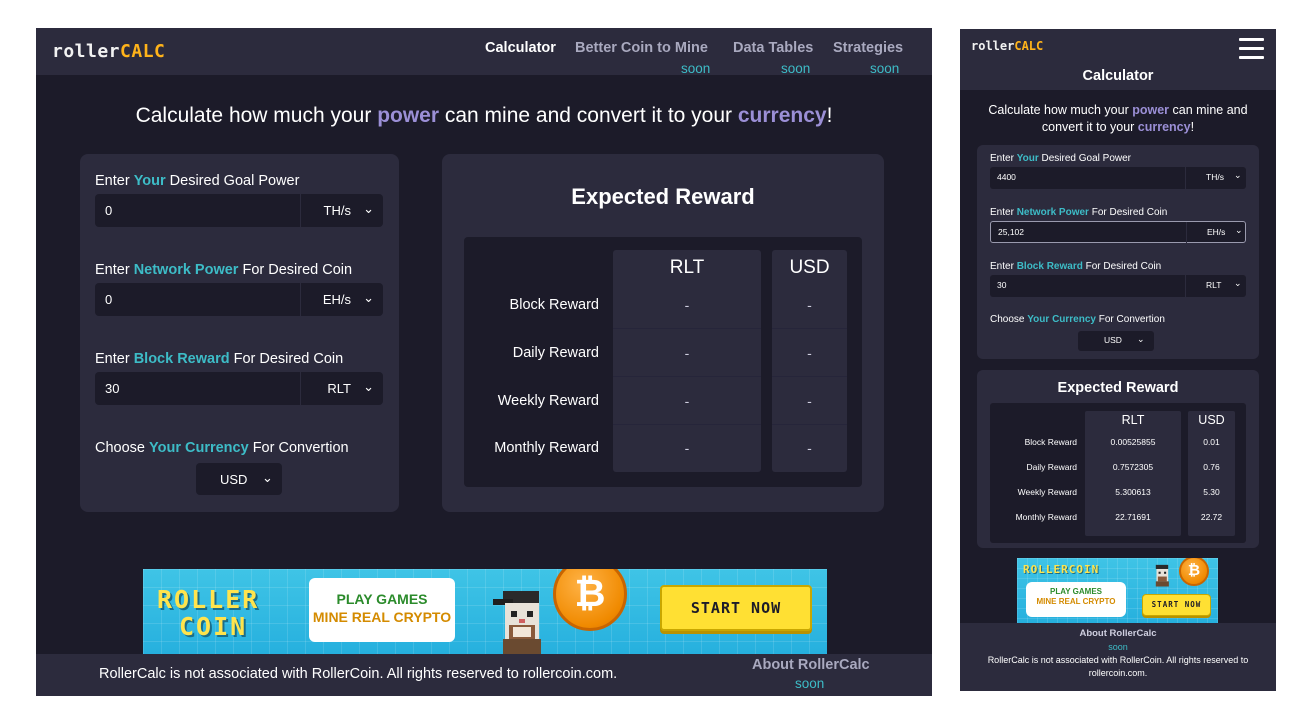 This screenshot has width=1304, height=724. What do you see at coordinates (199, 448) in the screenshot?
I see `label-highlight: Your Currency` at bounding box center [199, 448].